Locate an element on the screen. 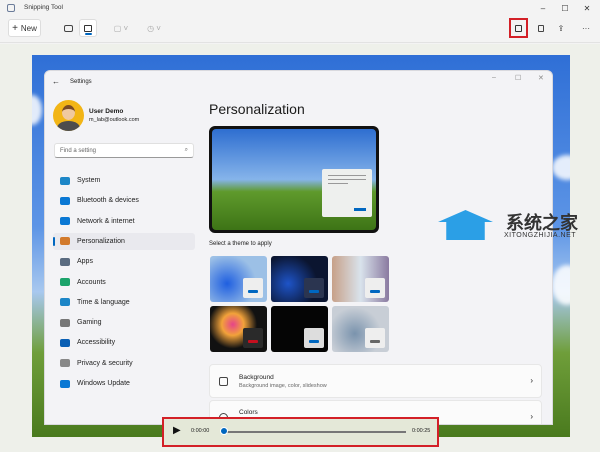  sidebar-item-bluetooth-devices: Bluetooth & devices is located at coordinates (124, 200).